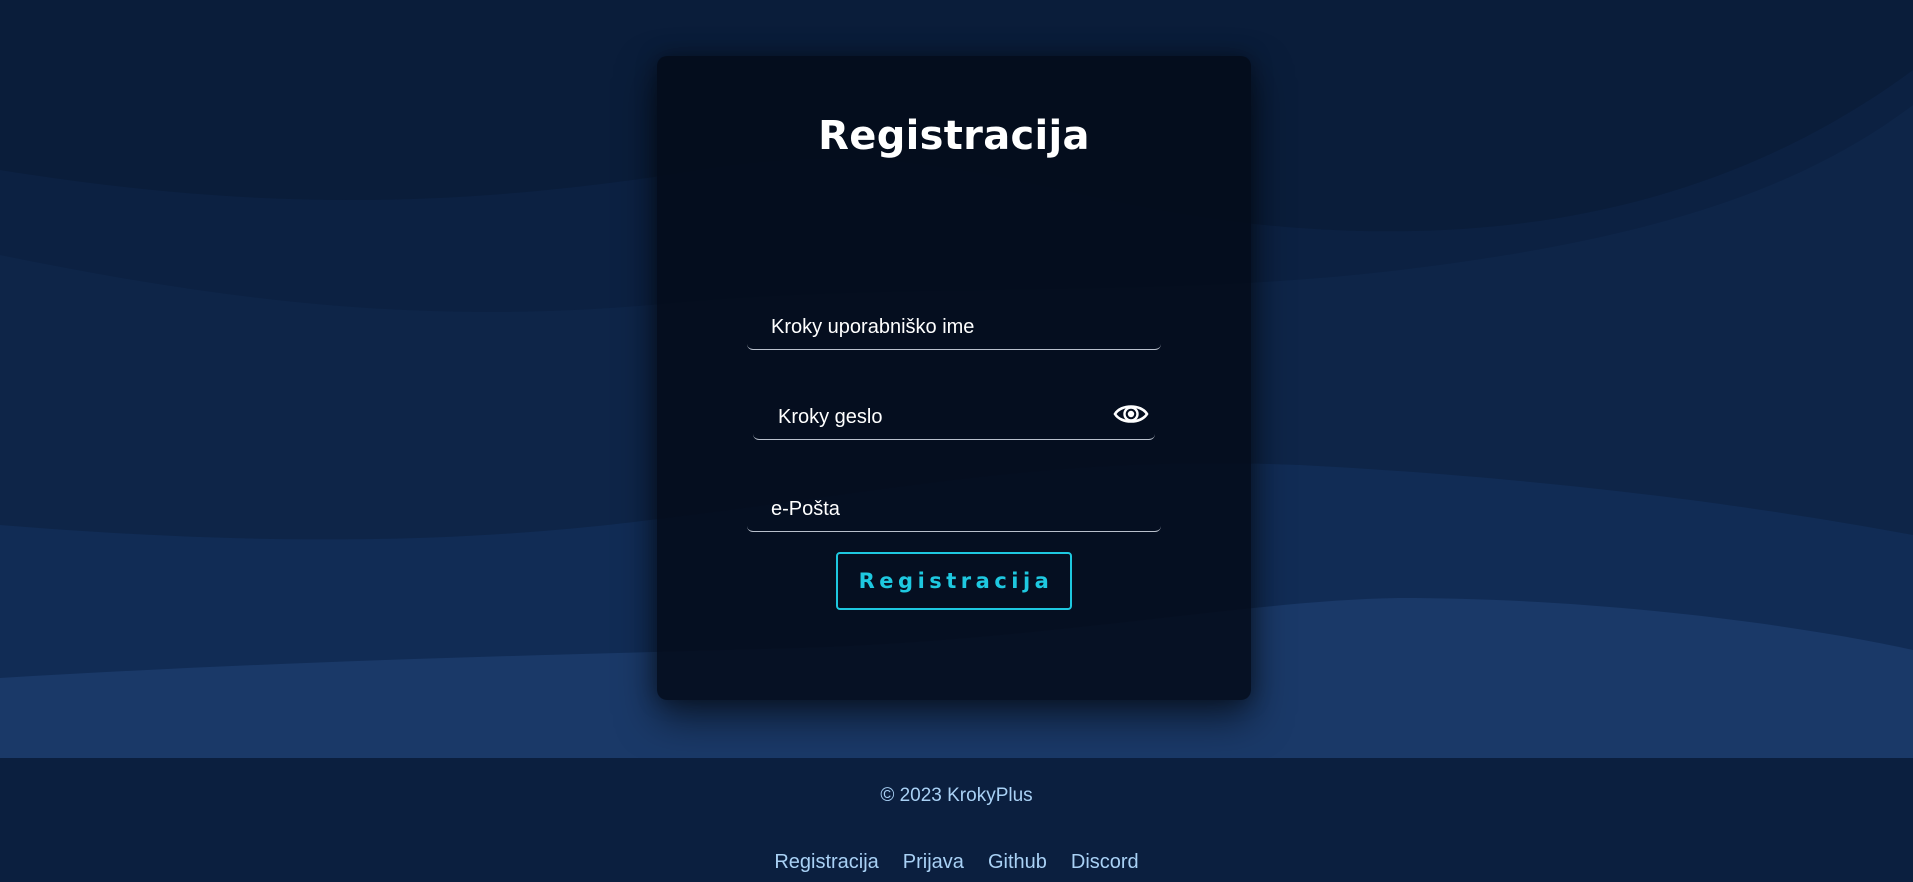 Image resolution: width=1913 pixels, height=882 pixels. What do you see at coordinates (956, 795) in the screenshot?
I see `copyright-text: © 2023 KrokyPlus` at bounding box center [956, 795].